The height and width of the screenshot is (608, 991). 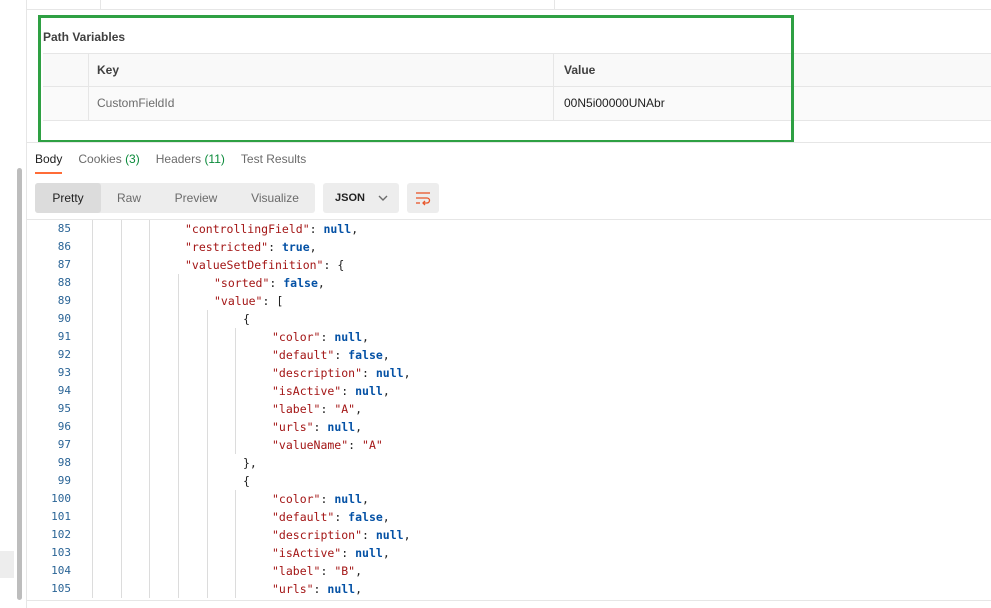 I want to click on line-number: 100, so click(x=61, y=498).